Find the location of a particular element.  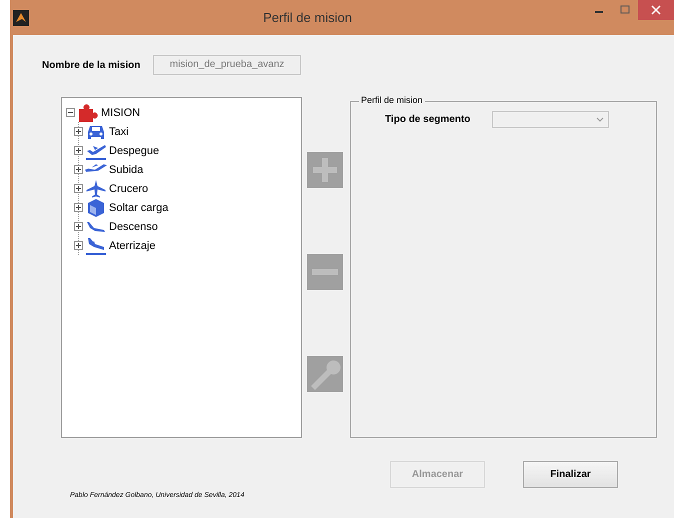

puzzle-piece-icon is located at coordinates (88, 113).